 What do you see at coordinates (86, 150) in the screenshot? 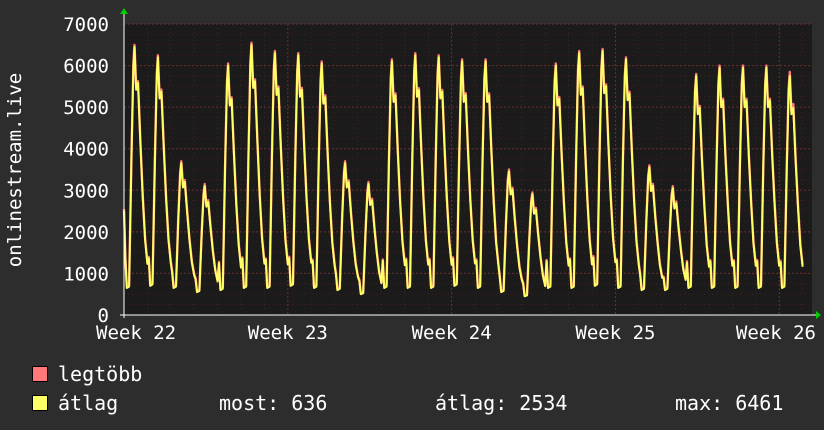
I see `y-tick-label: 4000` at bounding box center [86, 150].